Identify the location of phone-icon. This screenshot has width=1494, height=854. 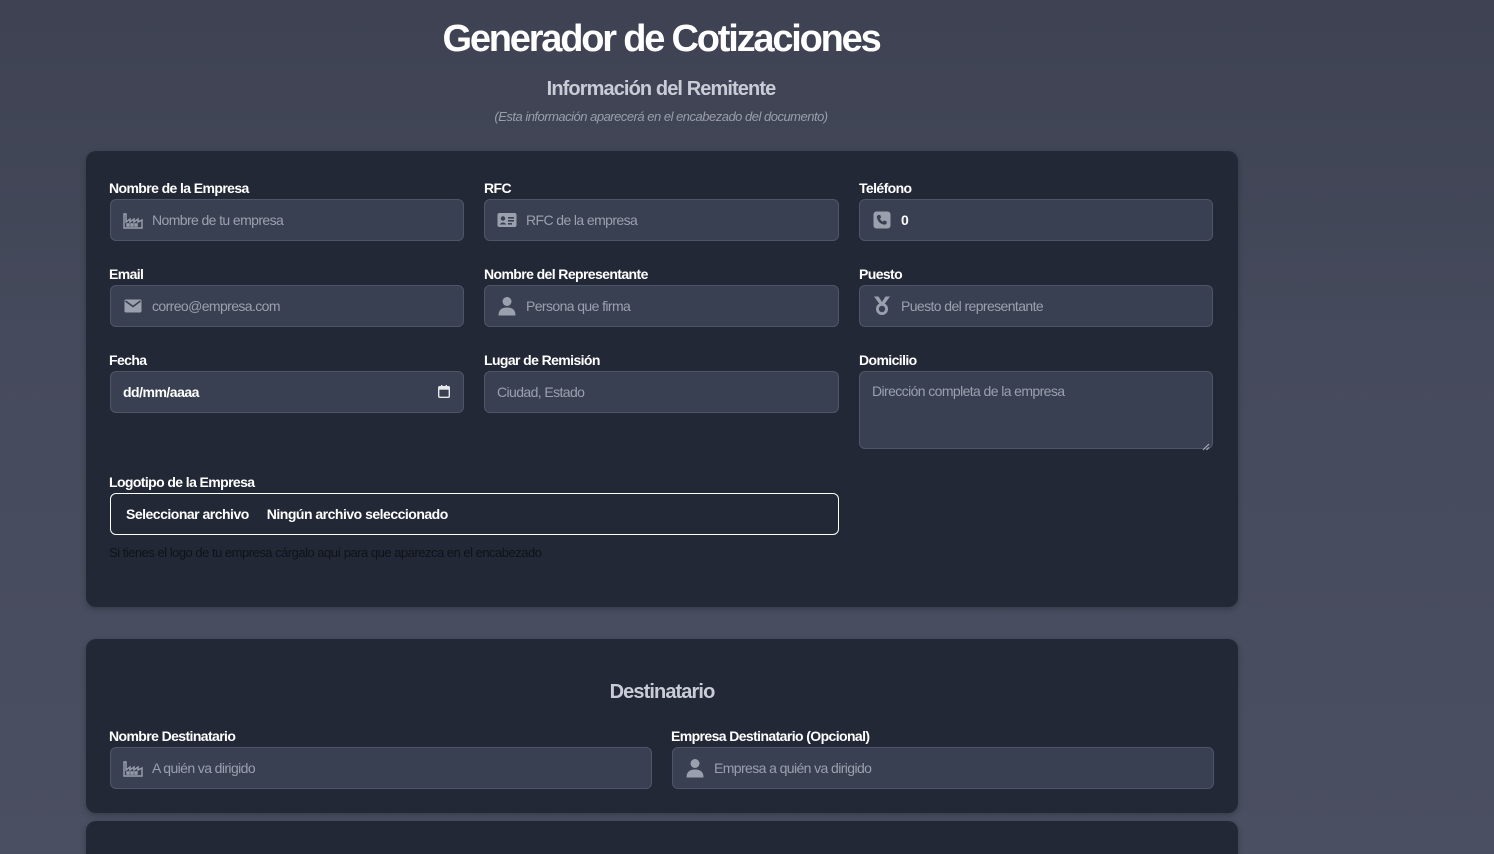
(882, 220).